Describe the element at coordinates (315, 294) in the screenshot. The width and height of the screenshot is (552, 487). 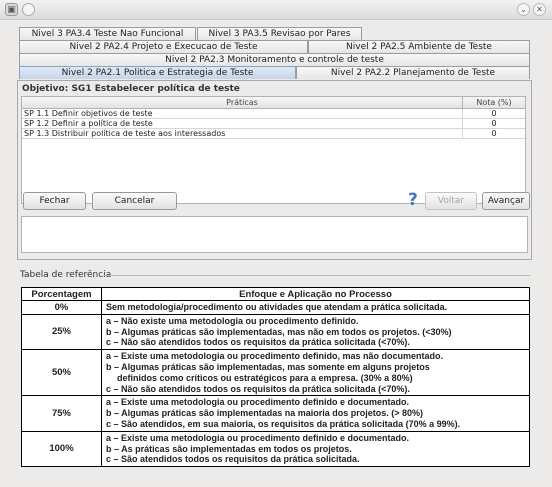
I see `header-enfoque: Enfoque e Aplicação no Processo` at that location.